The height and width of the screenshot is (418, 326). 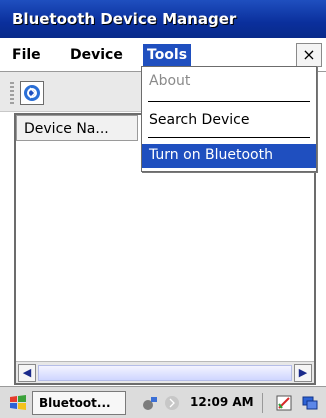 I want to click on windows-flag-icon, so click(x=18, y=403).